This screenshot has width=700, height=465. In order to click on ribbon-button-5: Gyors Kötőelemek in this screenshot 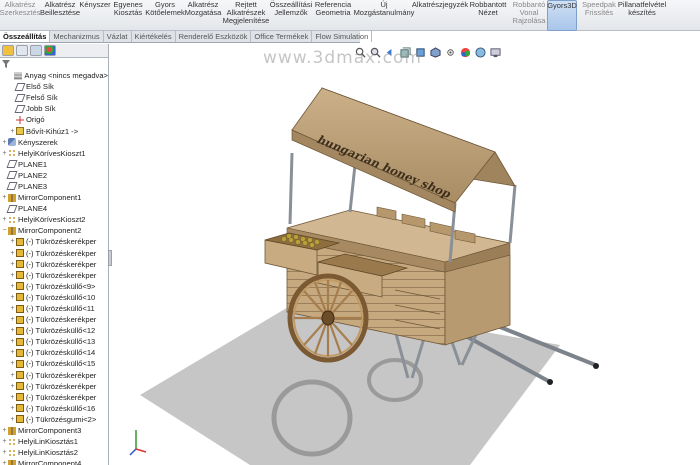, I will do `click(165, 15)`.